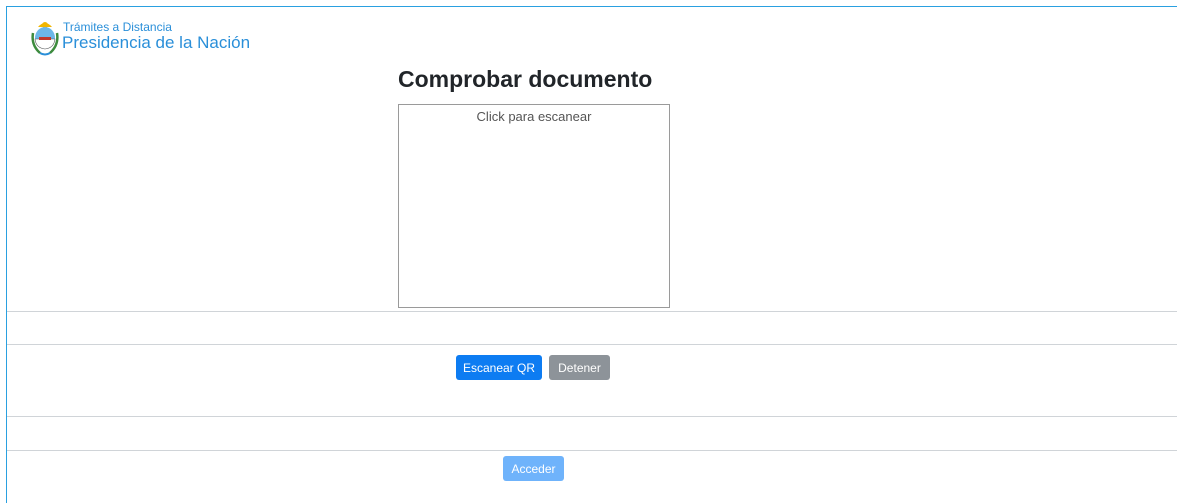  Describe the element at coordinates (525, 79) in the screenshot. I see `page-title: Comprobar documento` at that location.